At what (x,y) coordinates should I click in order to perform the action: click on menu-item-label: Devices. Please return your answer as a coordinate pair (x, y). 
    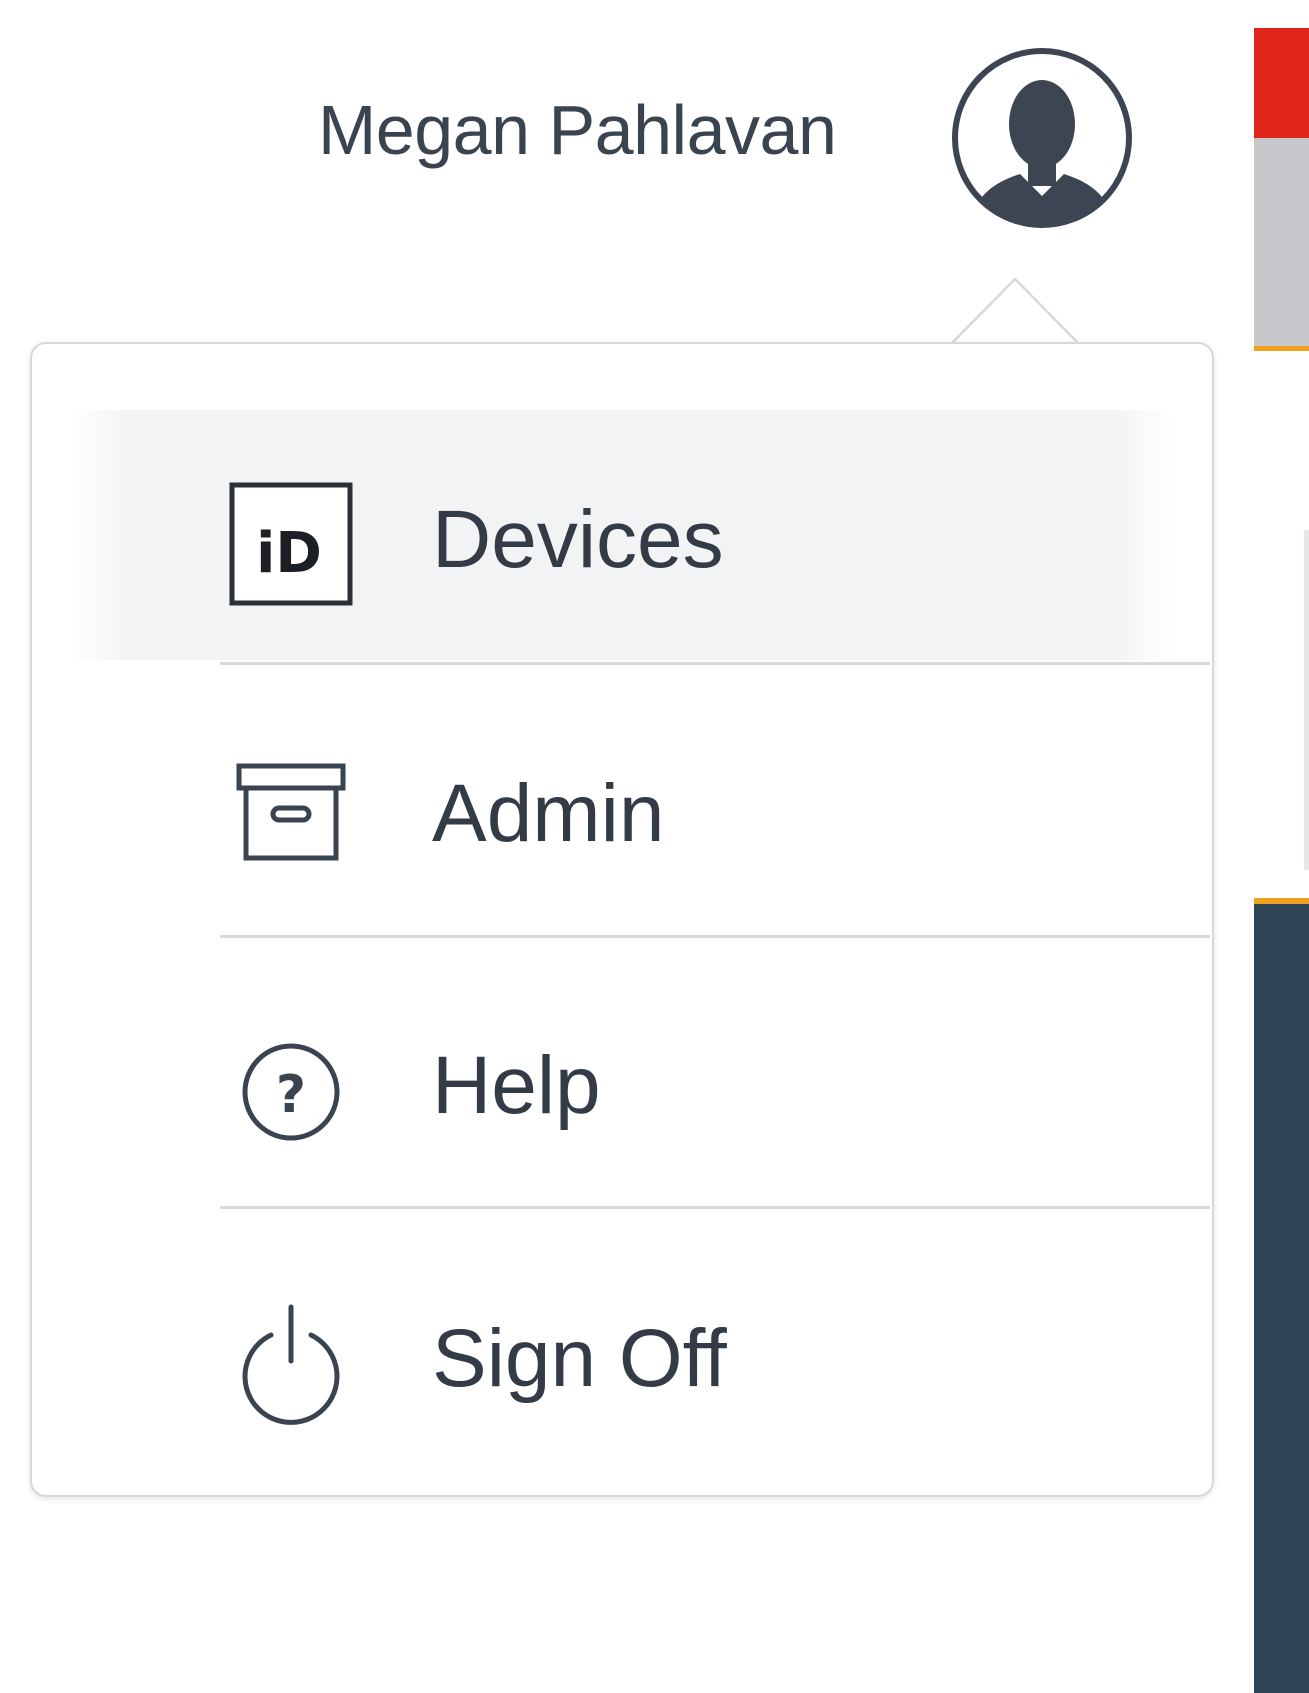
    Looking at the image, I should click on (578, 539).